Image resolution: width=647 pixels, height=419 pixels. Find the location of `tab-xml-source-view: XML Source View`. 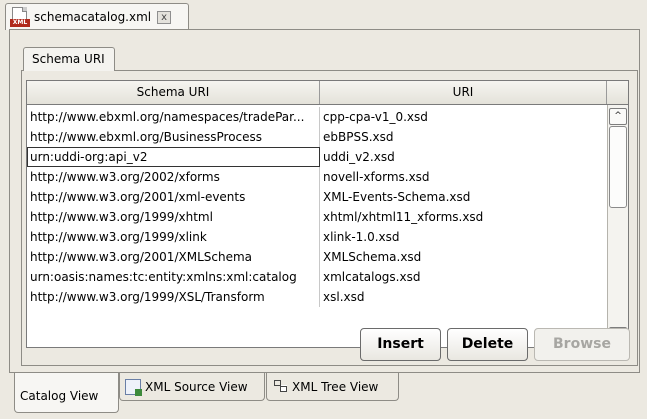

tab-xml-source-view: XML Source View is located at coordinates (192, 387).